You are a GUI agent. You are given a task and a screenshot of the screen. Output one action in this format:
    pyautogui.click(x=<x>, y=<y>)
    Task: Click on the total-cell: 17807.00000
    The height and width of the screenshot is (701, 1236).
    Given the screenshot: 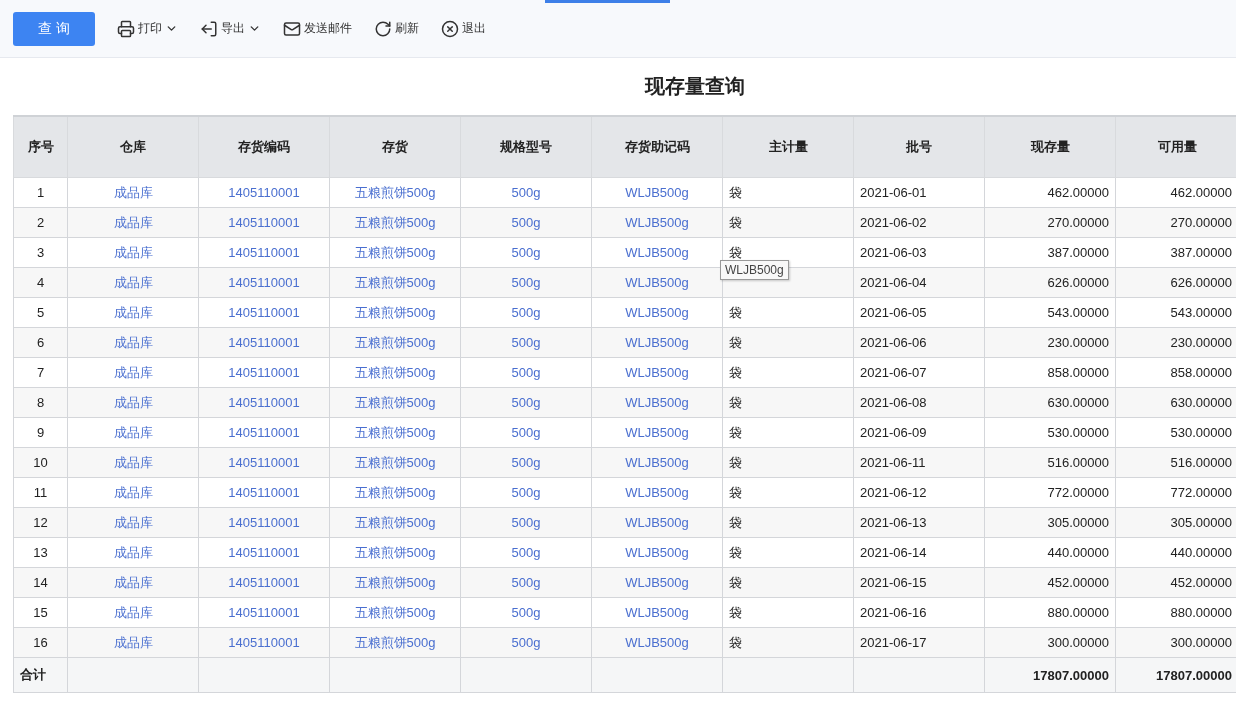 What is the action you would take?
    pyautogui.click(x=1050, y=675)
    